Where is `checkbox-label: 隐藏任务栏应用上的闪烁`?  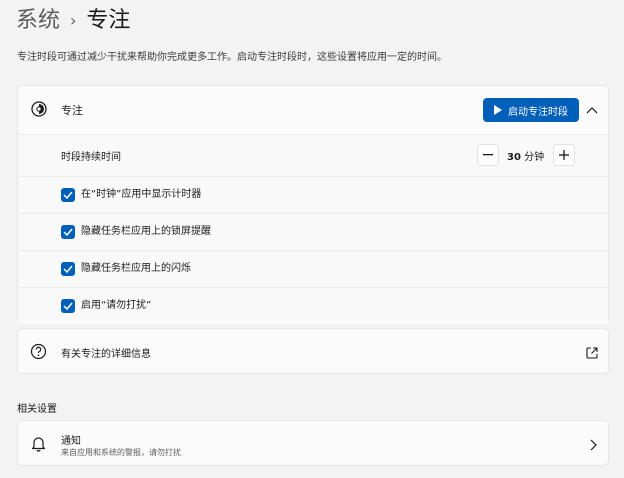 checkbox-label: 隐藏任务栏应用上的闪烁 is located at coordinates (136, 268).